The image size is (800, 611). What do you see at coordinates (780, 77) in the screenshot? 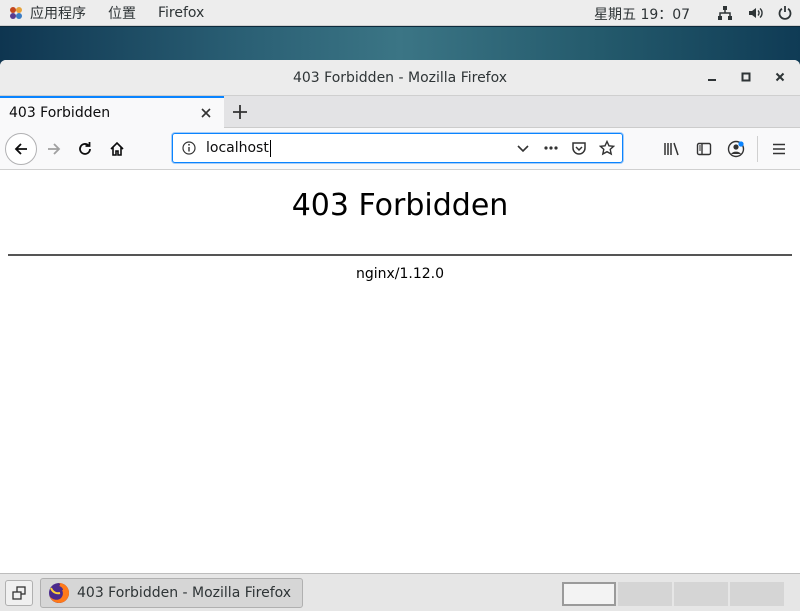
I see `close-icon` at bounding box center [780, 77].